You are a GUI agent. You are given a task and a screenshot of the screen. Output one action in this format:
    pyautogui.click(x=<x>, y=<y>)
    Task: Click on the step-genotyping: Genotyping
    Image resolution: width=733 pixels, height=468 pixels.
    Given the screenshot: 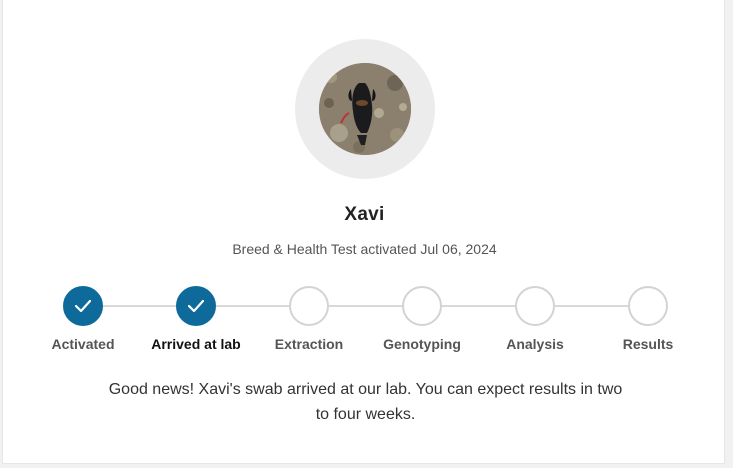 What is the action you would take?
    pyautogui.click(x=422, y=319)
    